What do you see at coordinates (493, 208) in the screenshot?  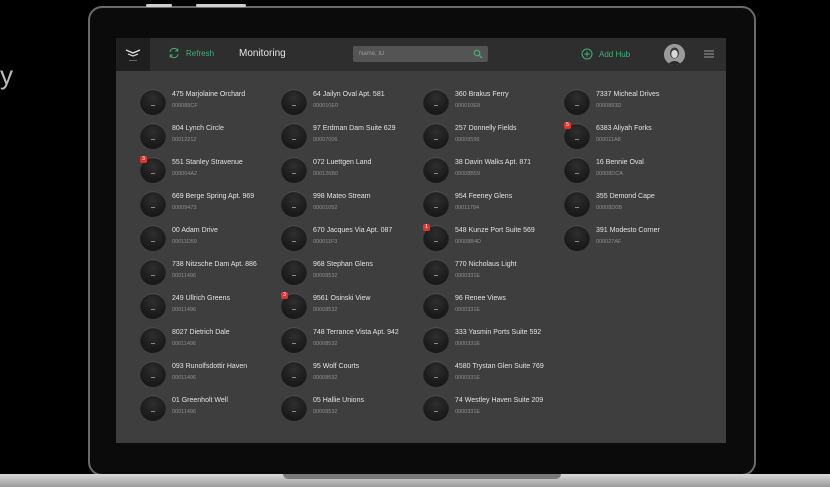 I see `hub-item: 954 Feeney Glens 00011784` at bounding box center [493, 208].